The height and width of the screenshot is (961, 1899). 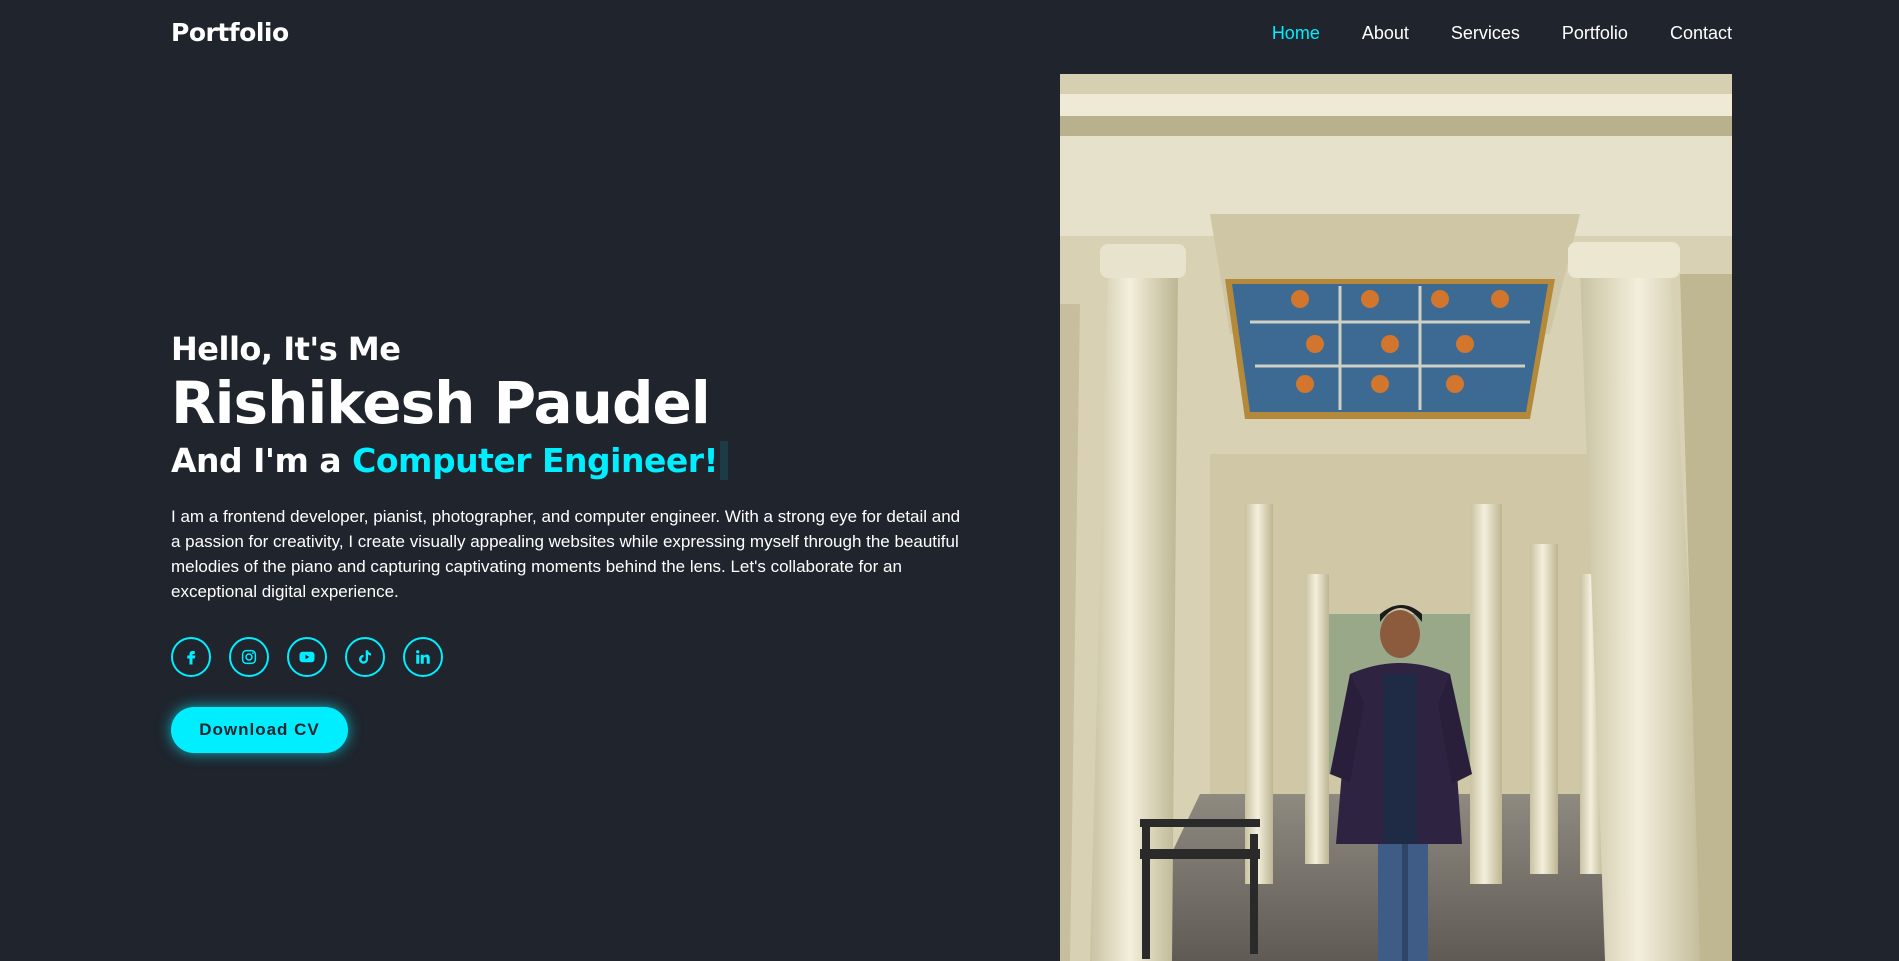 What do you see at coordinates (286, 349) in the screenshot?
I see `greeting: Hello, It's Me` at bounding box center [286, 349].